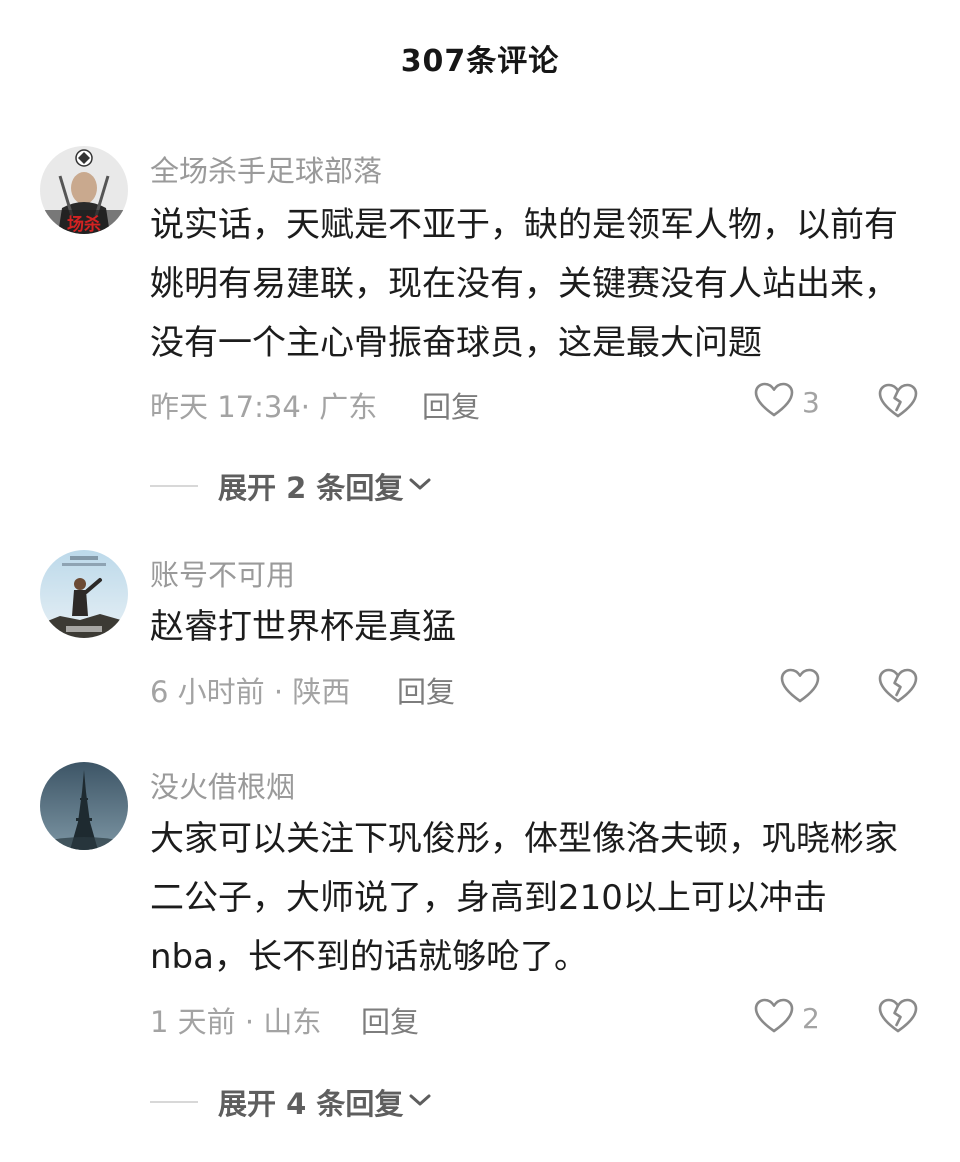 This screenshot has width=960, height=1162. I want to click on expand-replies-button: 展开 2 条回复, so click(291, 486).